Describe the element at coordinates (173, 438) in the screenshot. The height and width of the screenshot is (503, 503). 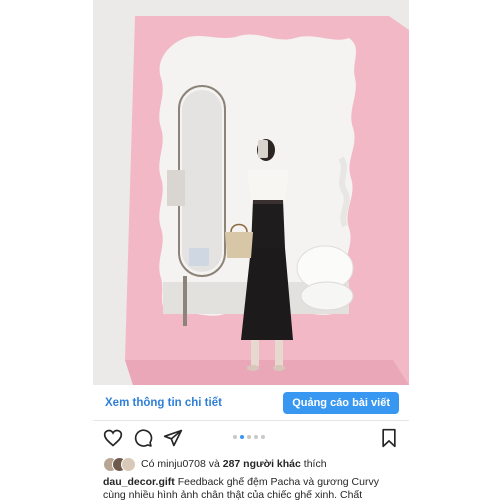
I see `share-icon` at that location.